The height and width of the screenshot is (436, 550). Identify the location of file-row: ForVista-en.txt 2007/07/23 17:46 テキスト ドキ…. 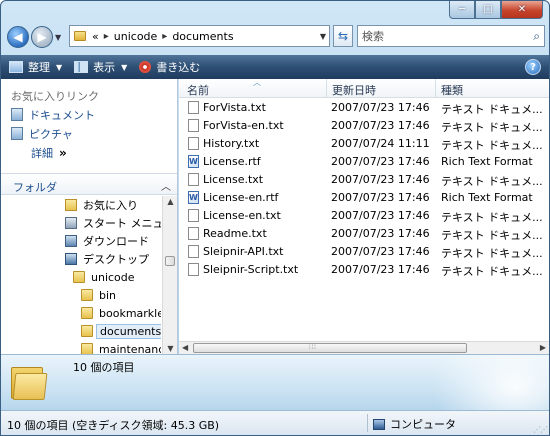
(364, 126).